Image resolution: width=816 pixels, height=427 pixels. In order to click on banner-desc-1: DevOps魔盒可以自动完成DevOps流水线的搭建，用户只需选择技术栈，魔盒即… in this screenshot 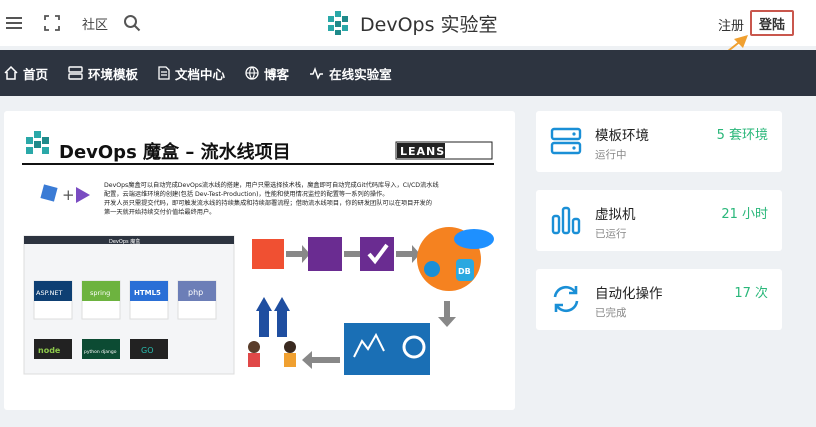, I will do `click(271, 185)`.